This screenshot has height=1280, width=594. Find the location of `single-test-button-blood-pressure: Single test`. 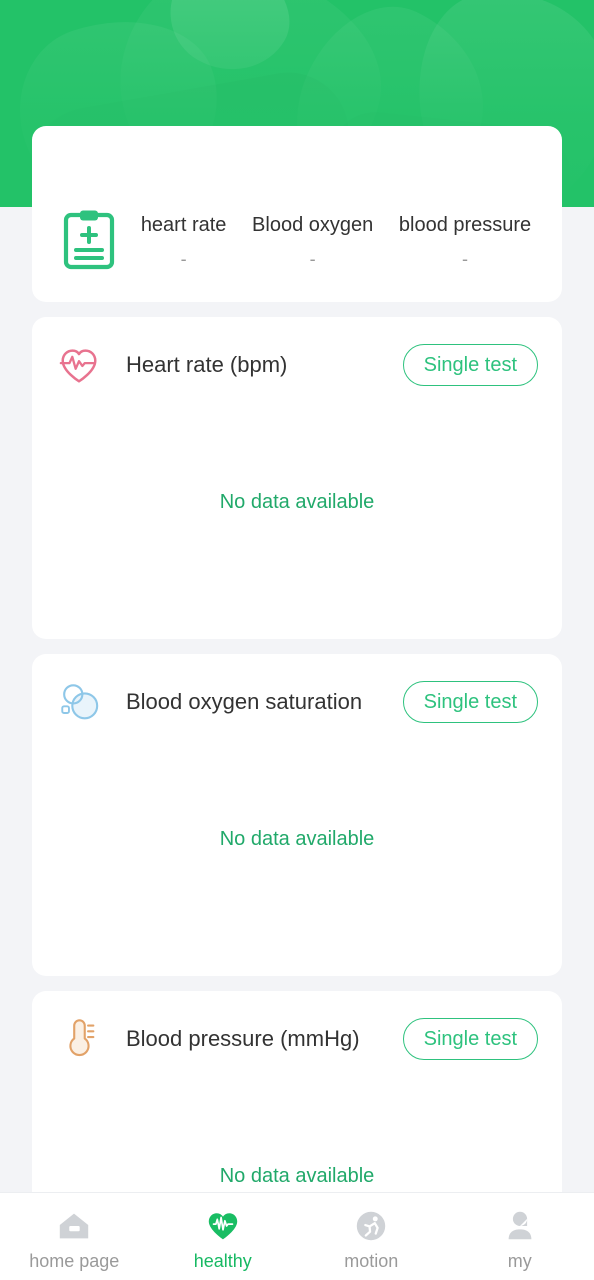

single-test-button-blood-pressure: Single test is located at coordinates (470, 1039).